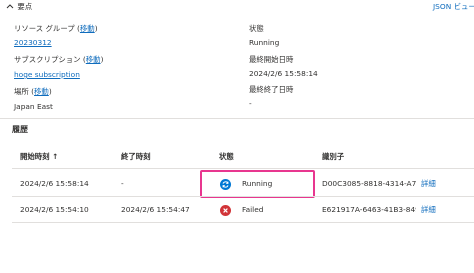 This screenshot has height=273, width=474. What do you see at coordinates (33, 106) in the screenshot?
I see `location-value: Japan East` at bounding box center [33, 106].